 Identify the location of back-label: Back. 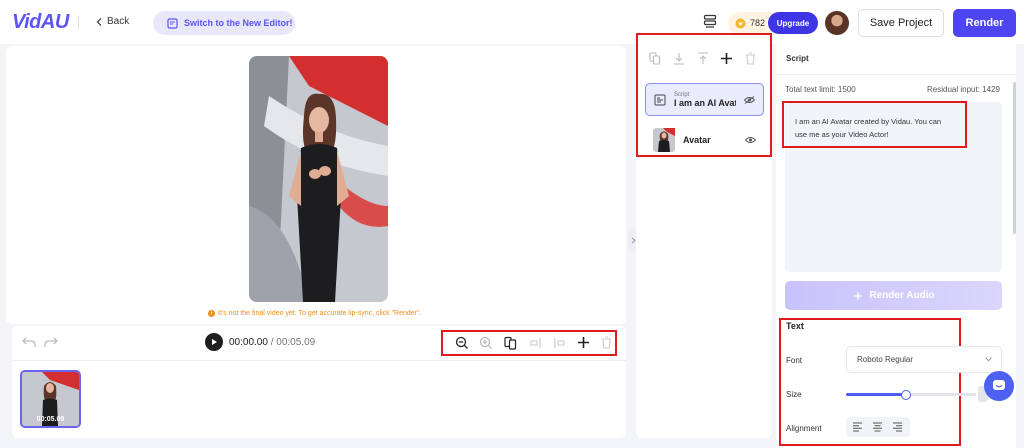
(118, 21).